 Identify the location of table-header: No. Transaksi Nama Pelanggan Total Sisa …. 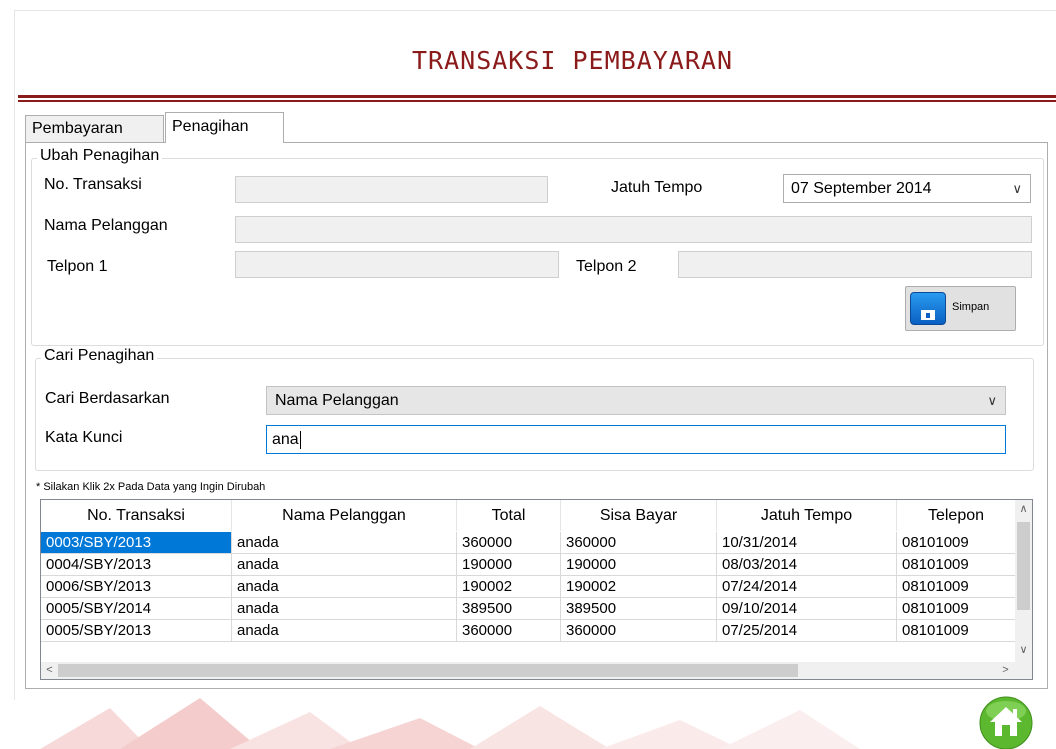
(528, 515).